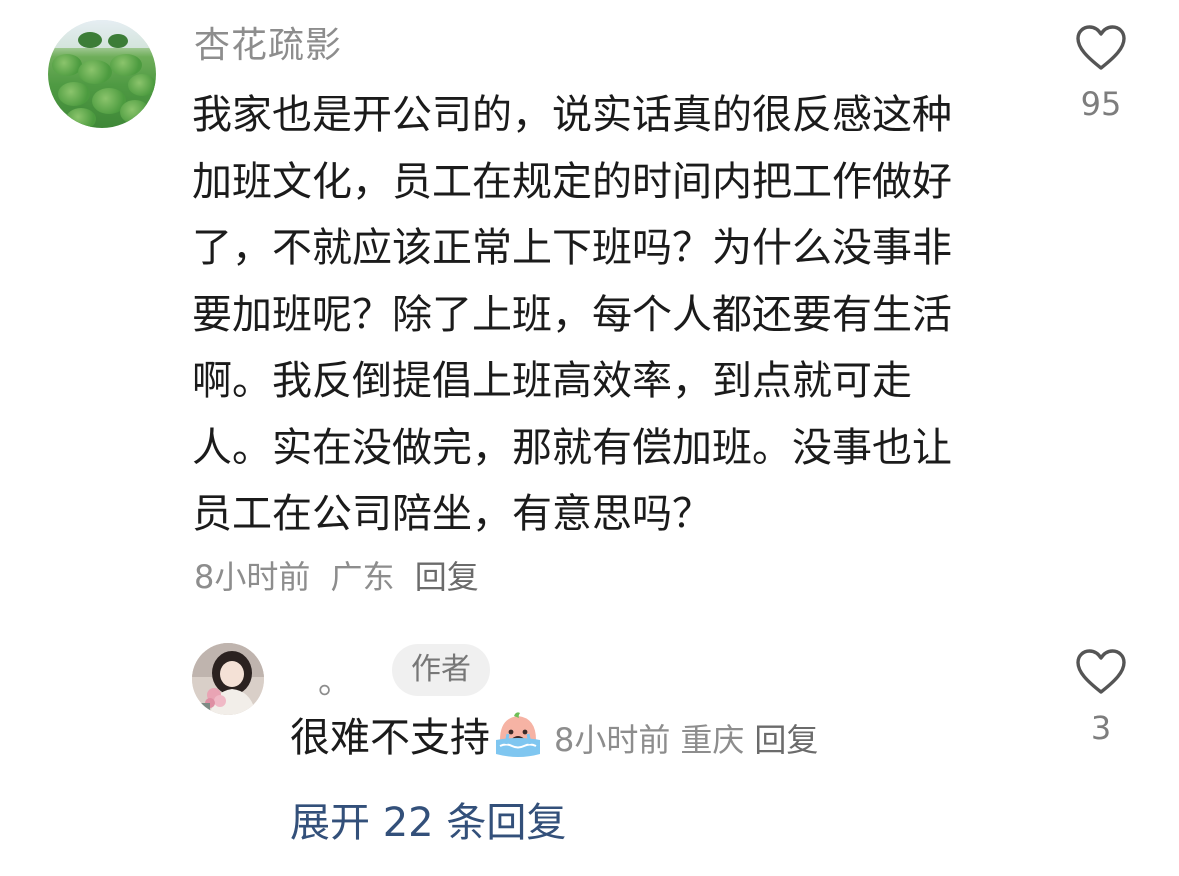 The height and width of the screenshot is (876, 1179). Describe the element at coordinates (712, 740) in the screenshot. I see `comment-location: 重庆` at that location.